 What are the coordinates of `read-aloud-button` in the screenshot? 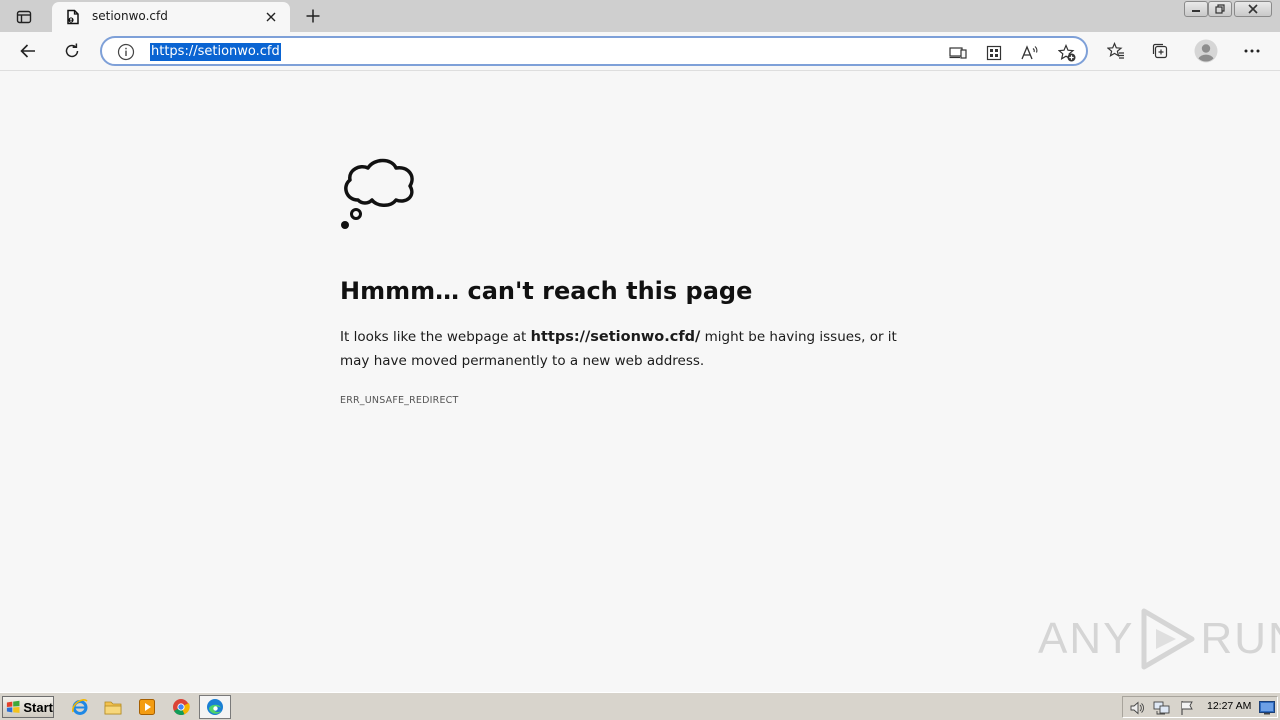 It's located at (1030, 53).